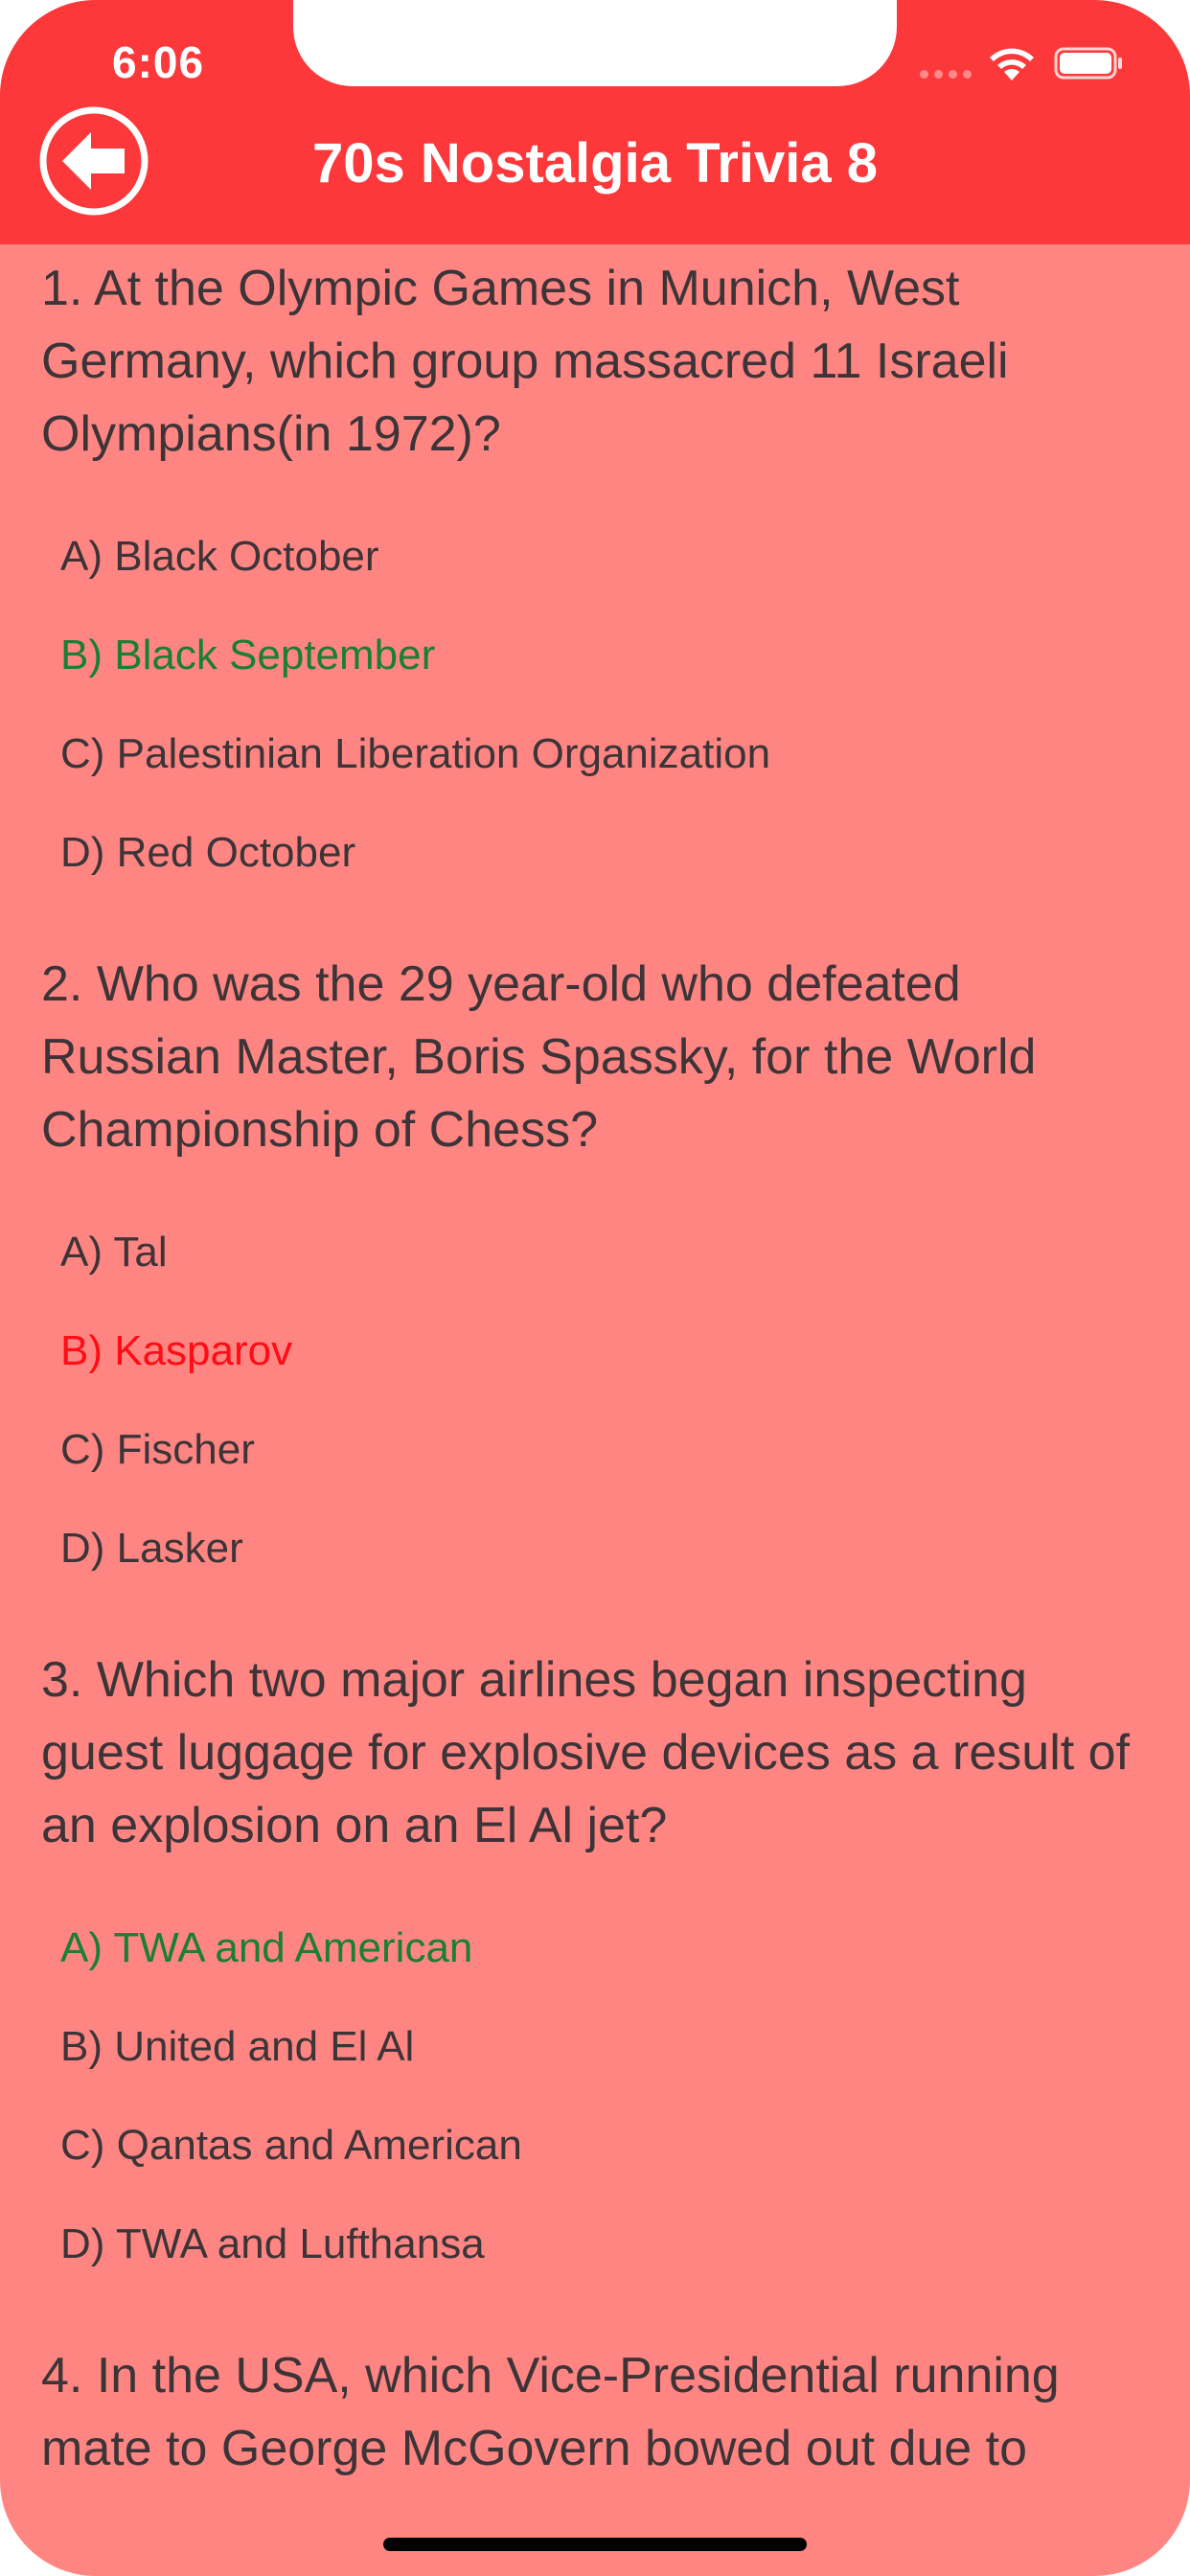 This screenshot has height=2576, width=1190. What do you see at coordinates (946, 74) in the screenshot?
I see `cellular-signal-icon` at bounding box center [946, 74].